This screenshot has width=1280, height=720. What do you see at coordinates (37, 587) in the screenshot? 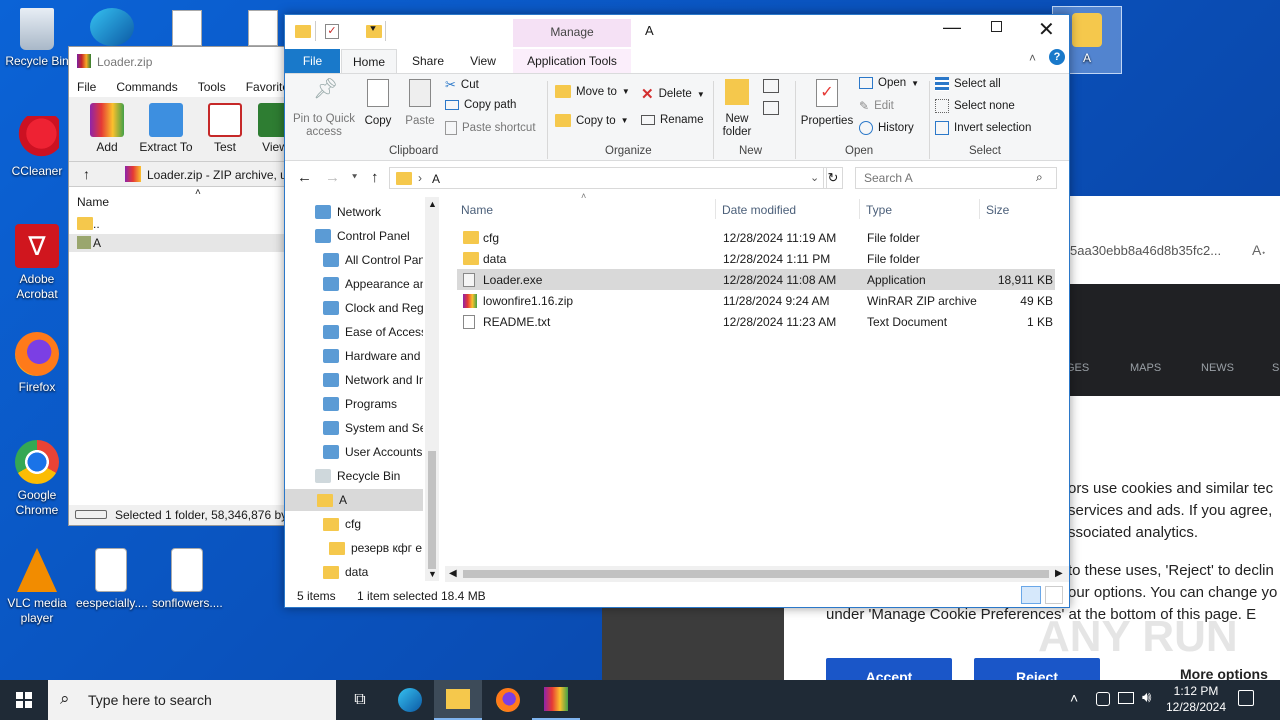
I see `desktop-icon-vlc: VLC media player` at bounding box center [37, 587].